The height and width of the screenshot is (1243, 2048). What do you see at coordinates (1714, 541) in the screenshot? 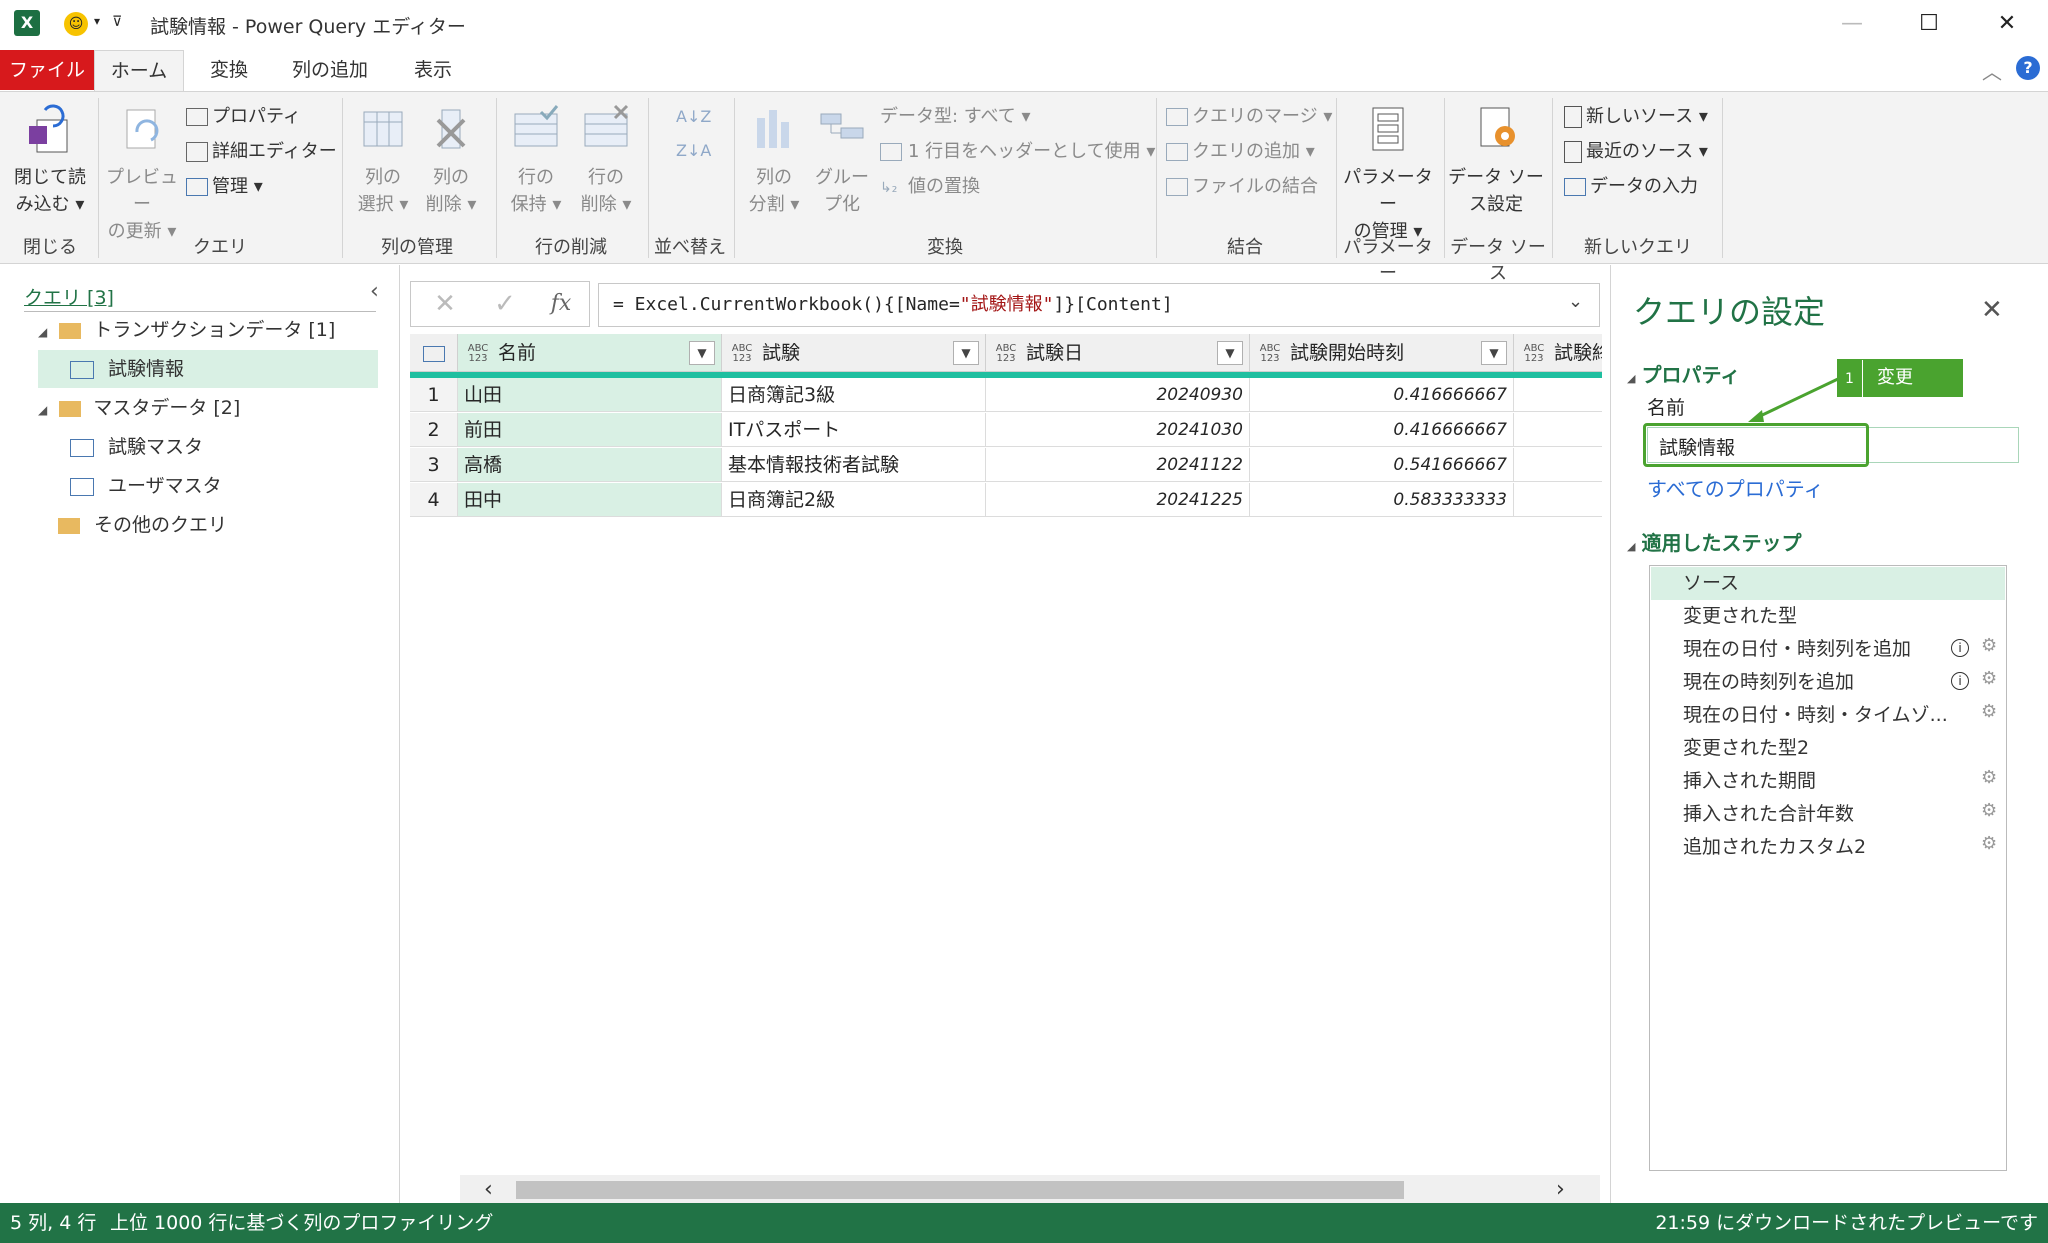
I see `applied-steps-title: ◢ 適用したステップ` at bounding box center [1714, 541].